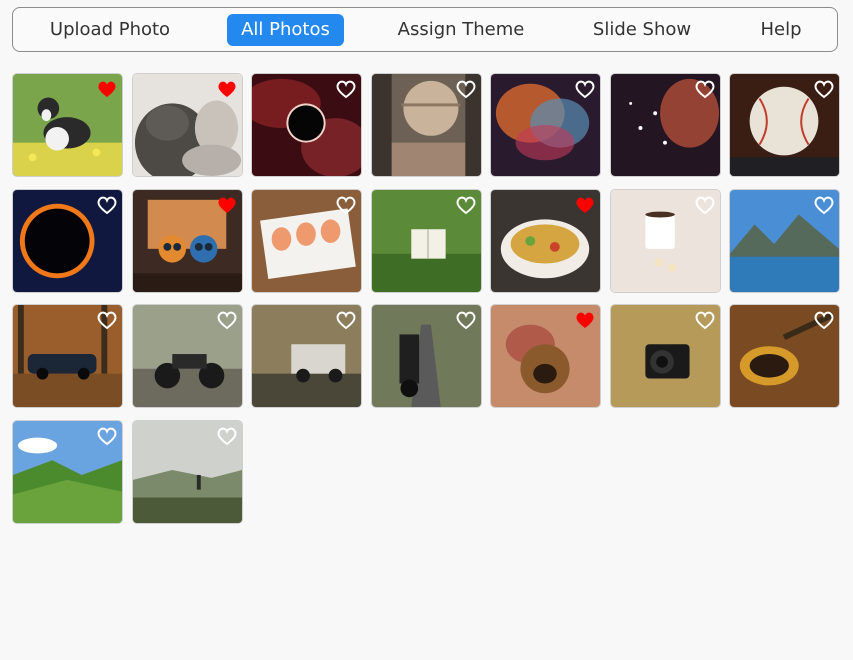 This screenshot has height=660, width=853. I want to click on nav-all-photos: All Photos, so click(285, 30).